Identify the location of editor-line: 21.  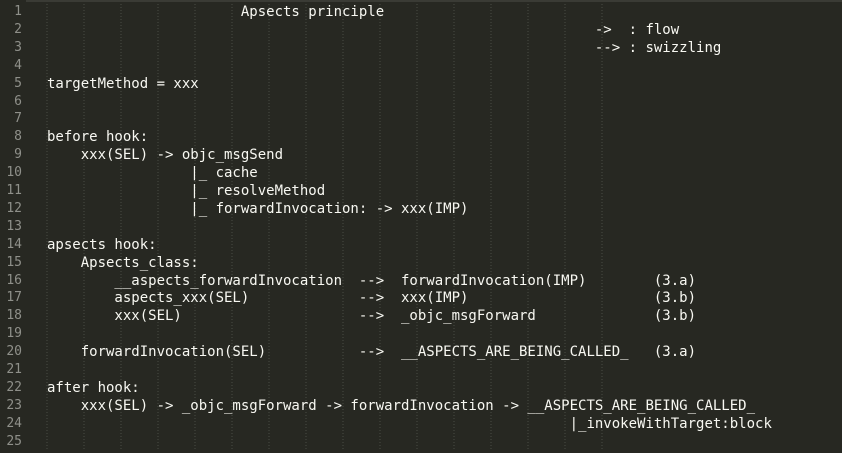
(421, 370).